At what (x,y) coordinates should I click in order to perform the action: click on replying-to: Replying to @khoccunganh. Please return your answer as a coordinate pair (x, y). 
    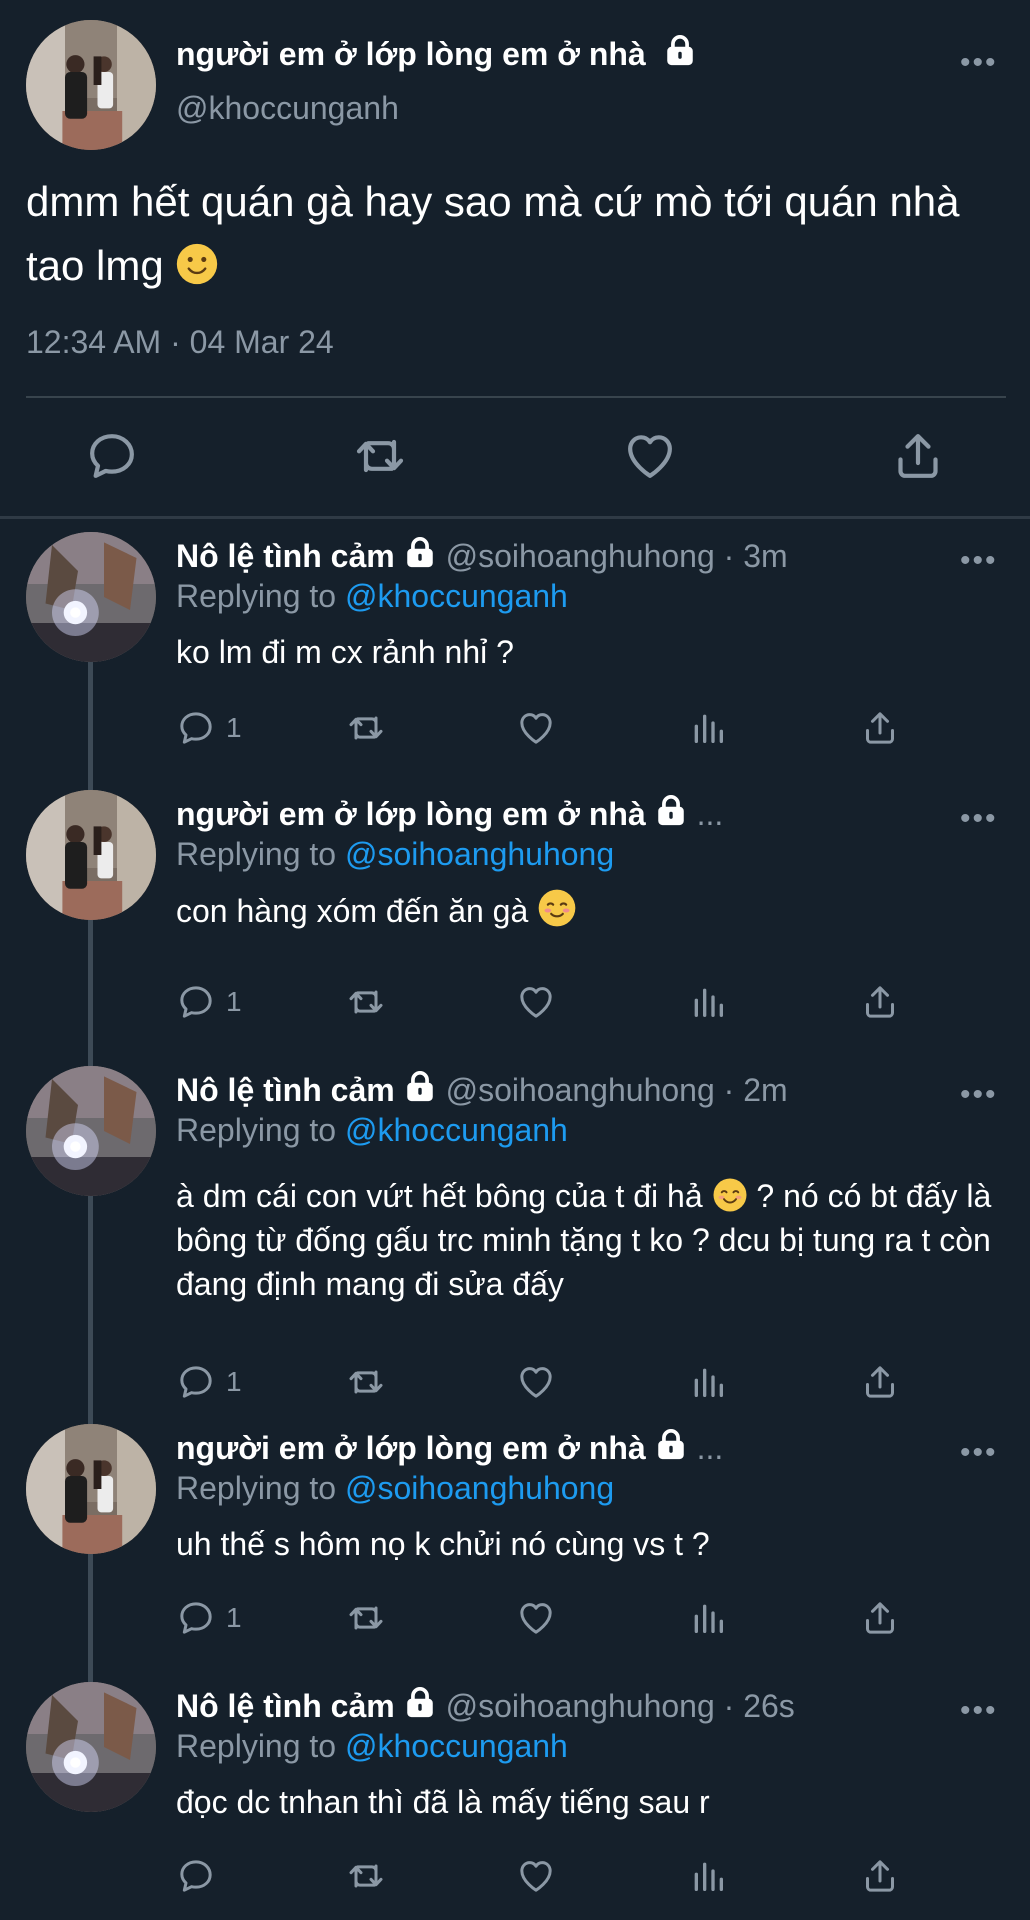
    Looking at the image, I should click on (372, 1746).